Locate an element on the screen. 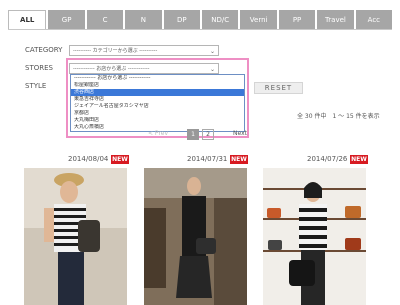 This screenshot has width=400, height=305. page-2-button: 2 is located at coordinates (208, 134).